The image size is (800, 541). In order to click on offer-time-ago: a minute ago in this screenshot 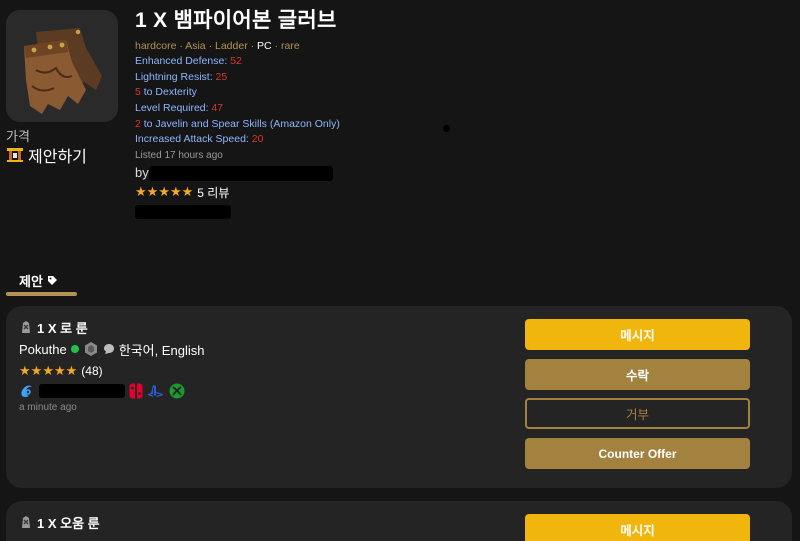, I will do `click(48, 407)`.